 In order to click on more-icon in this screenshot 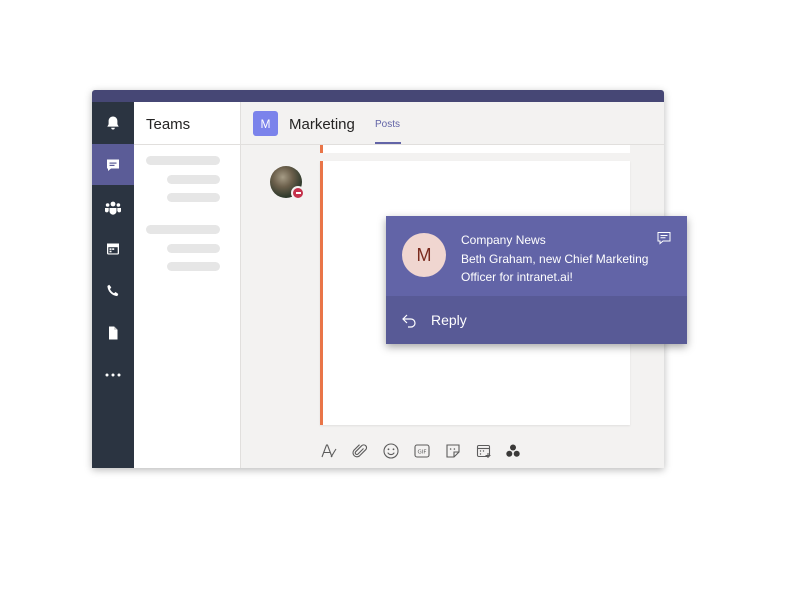, I will do `click(113, 374)`.